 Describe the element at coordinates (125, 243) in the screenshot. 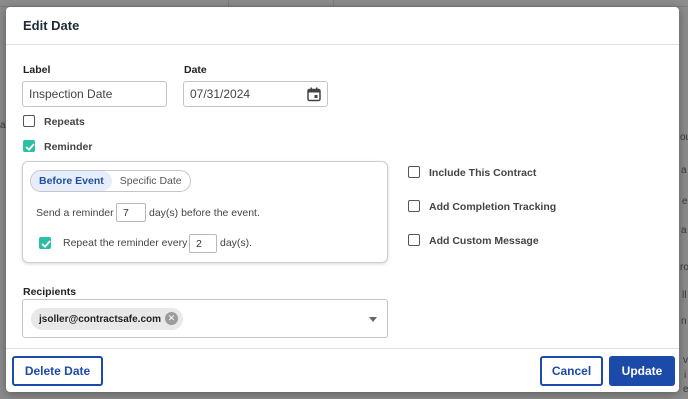

I see `repeat-reminder-prefix: Repeat the reminder every` at that location.